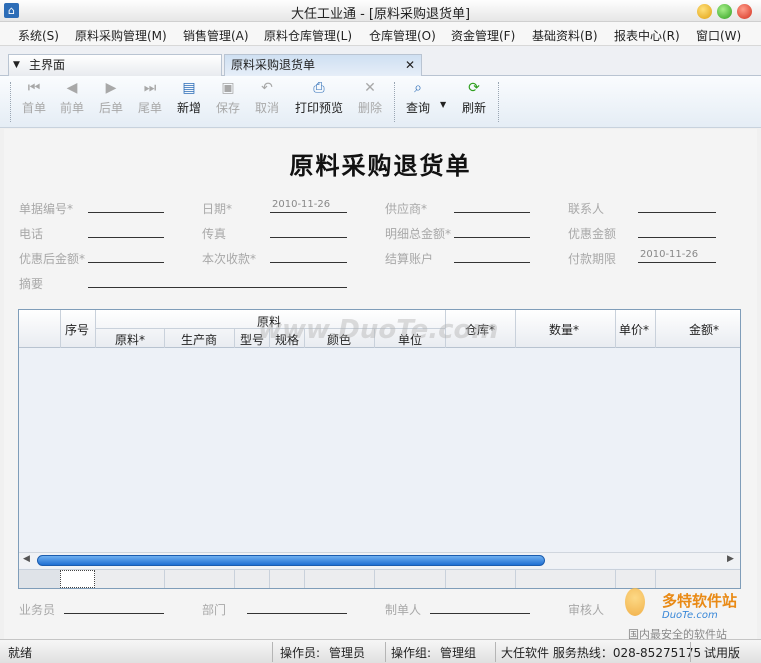 Image resolution: width=761 pixels, height=663 pixels. Describe the element at coordinates (52, 259) in the screenshot. I see `after-discount-label: 优惠后金额*` at that location.